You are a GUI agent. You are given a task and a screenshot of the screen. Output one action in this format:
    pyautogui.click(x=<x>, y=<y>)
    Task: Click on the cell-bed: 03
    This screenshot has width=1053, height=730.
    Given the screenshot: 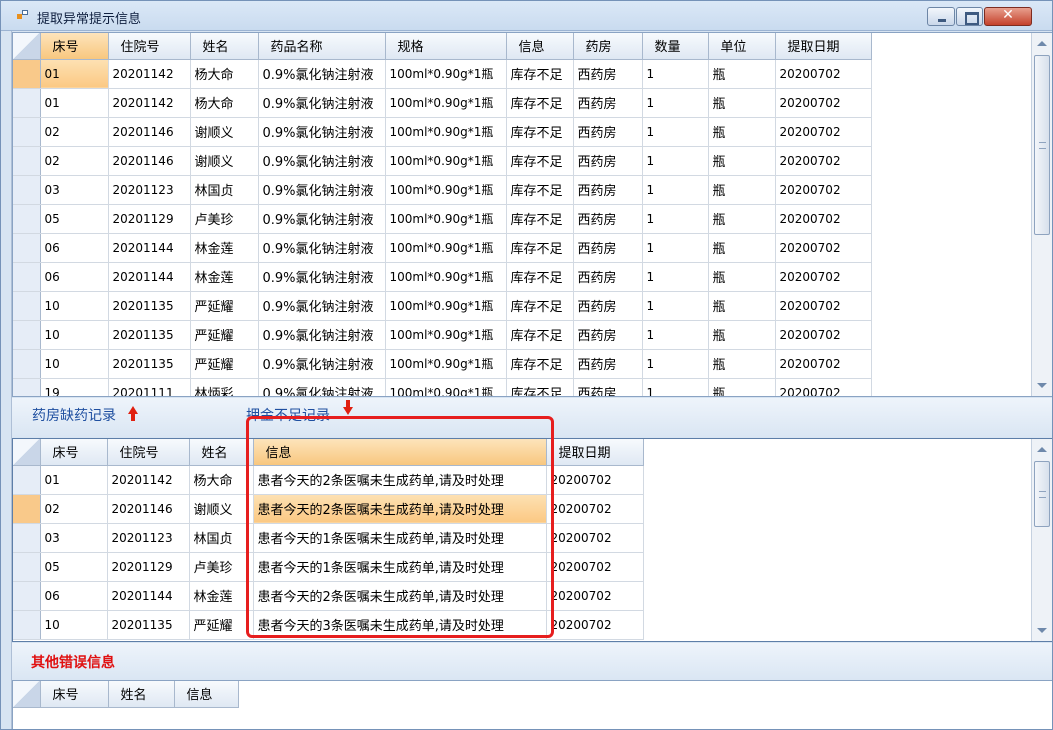 What is the action you would take?
    pyautogui.click(x=74, y=538)
    